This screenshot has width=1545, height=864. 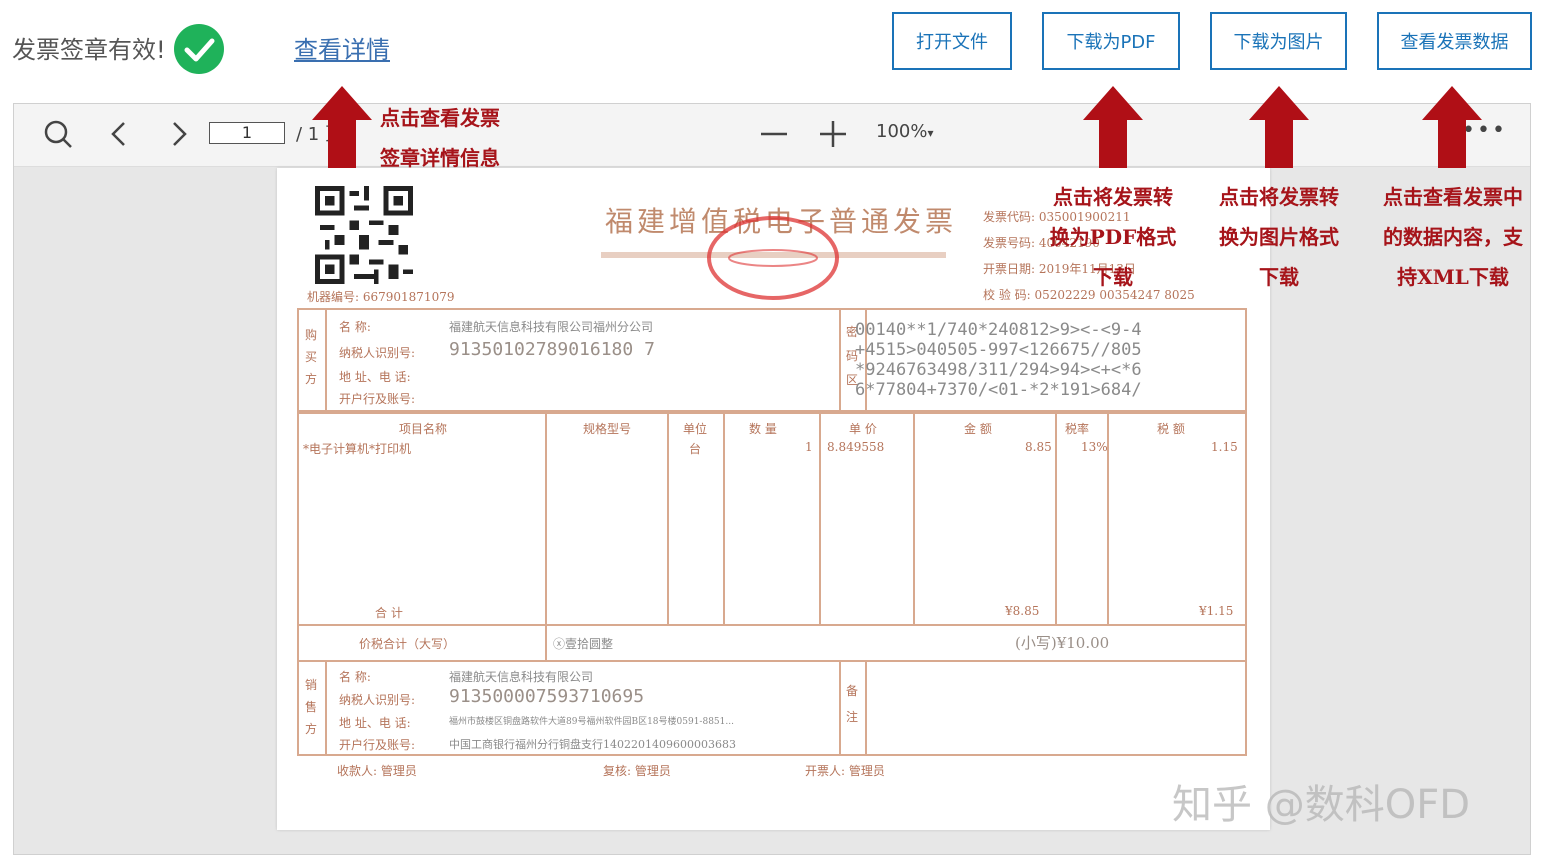 I want to click on check-circle-icon, so click(x=199, y=49).